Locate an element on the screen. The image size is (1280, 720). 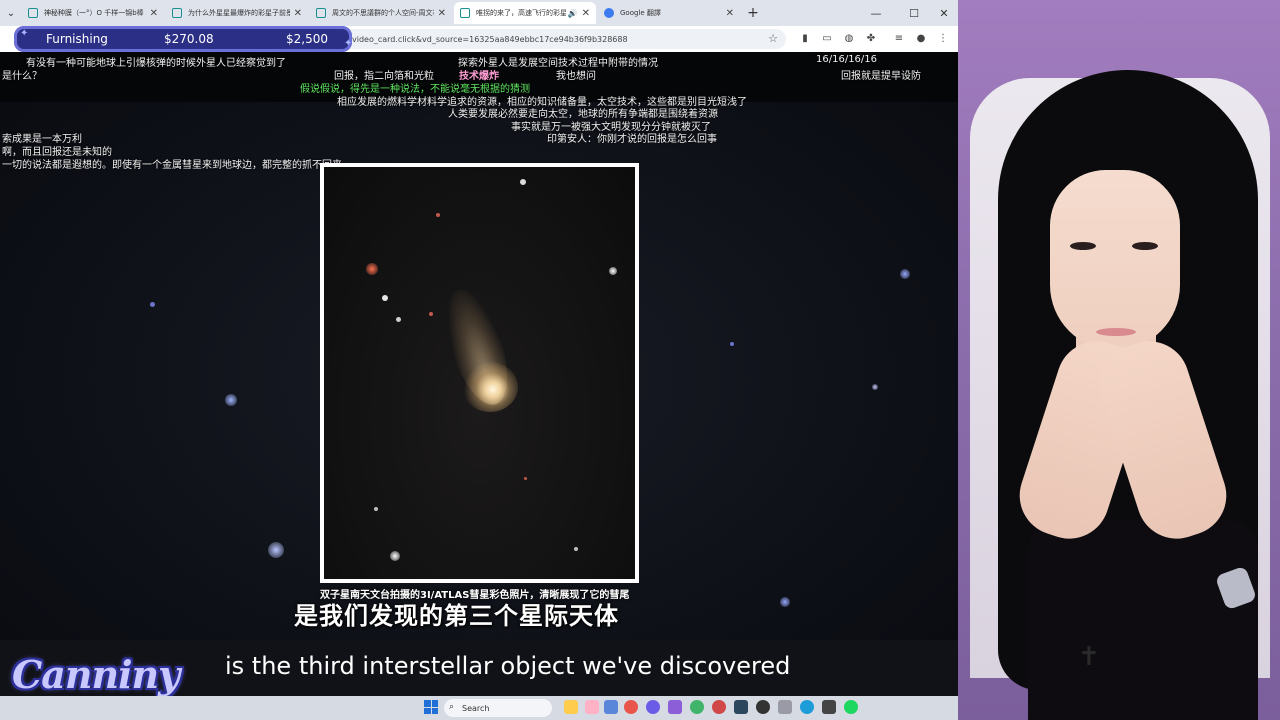
goal-label: Furnishing is located at coordinates (77, 39).